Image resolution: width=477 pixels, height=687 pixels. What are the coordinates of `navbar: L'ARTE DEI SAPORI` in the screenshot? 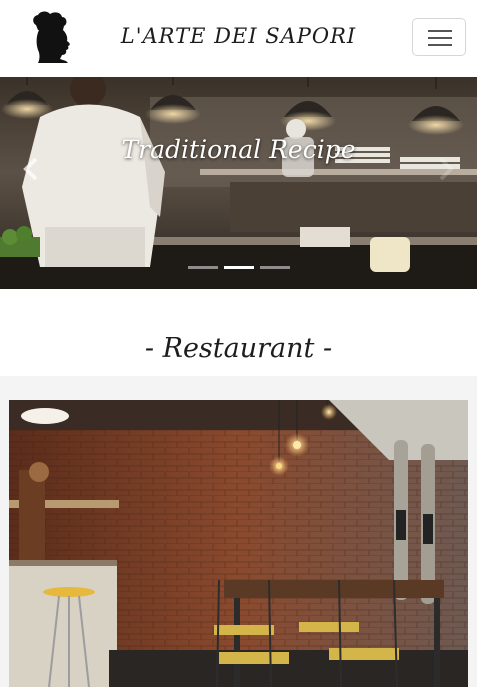 It's located at (238, 38).